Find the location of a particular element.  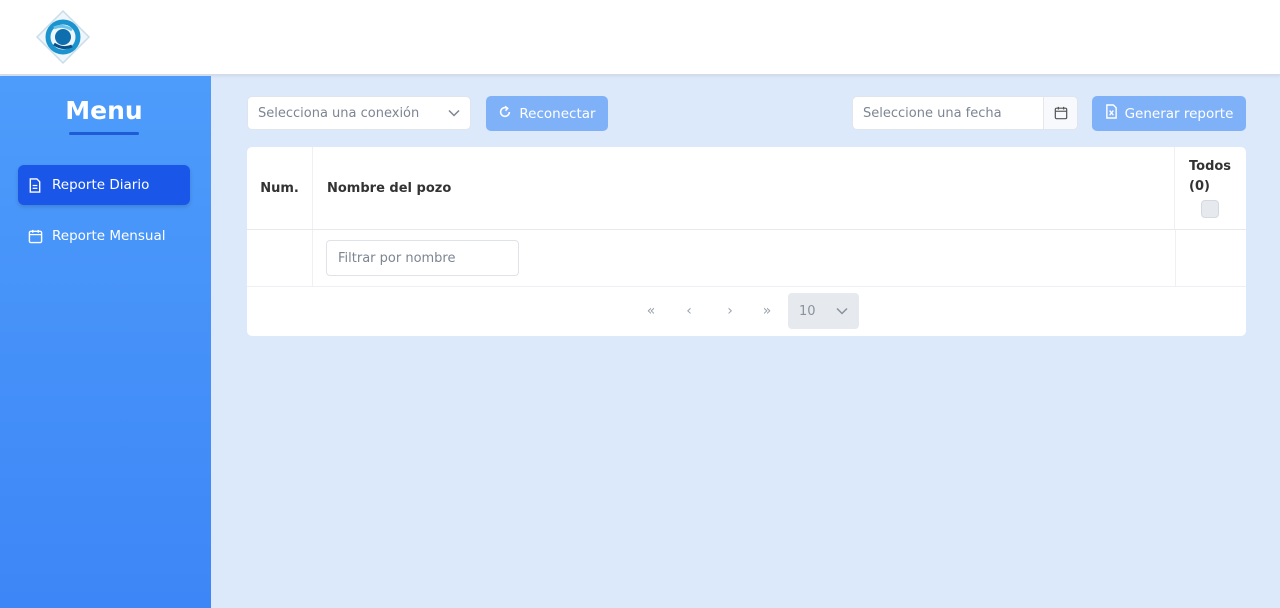

select-all-checkbox is located at coordinates (1210, 209).